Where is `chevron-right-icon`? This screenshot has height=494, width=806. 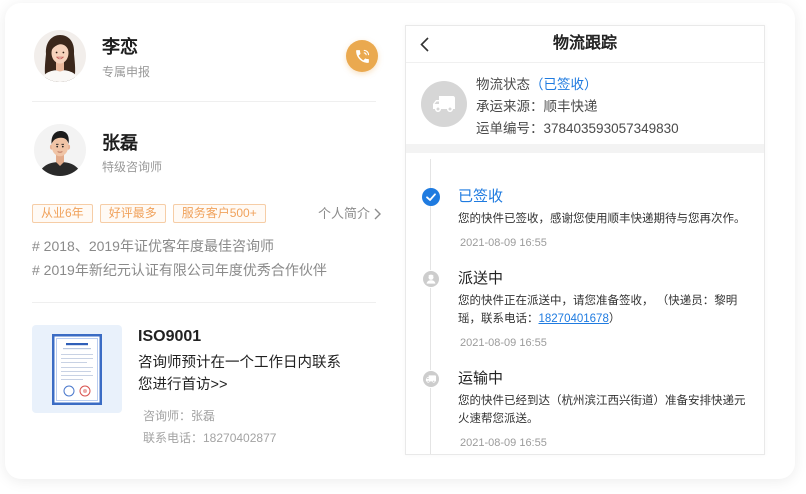 chevron-right-icon is located at coordinates (378, 213).